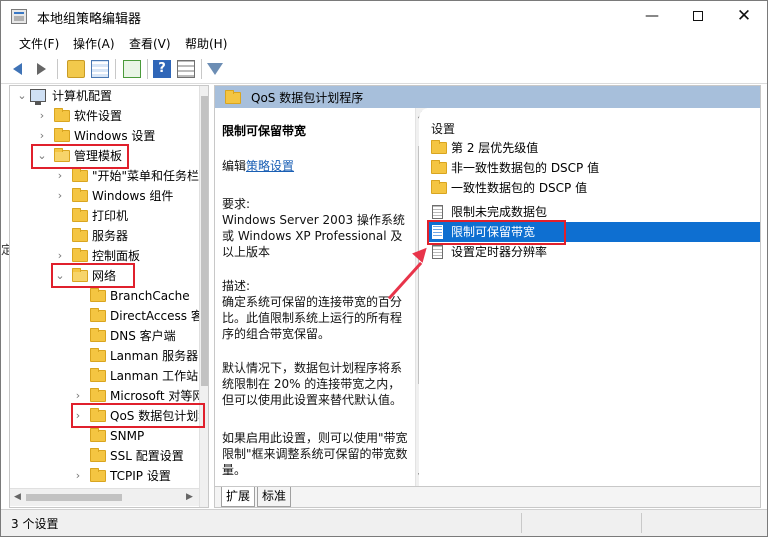 This screenshot has width=768, height=537. What do you see at coordinates (104, 296) in the screenshot?
I see `tree-item-branchcache: BranchCache` at bounding box center [104, 296].